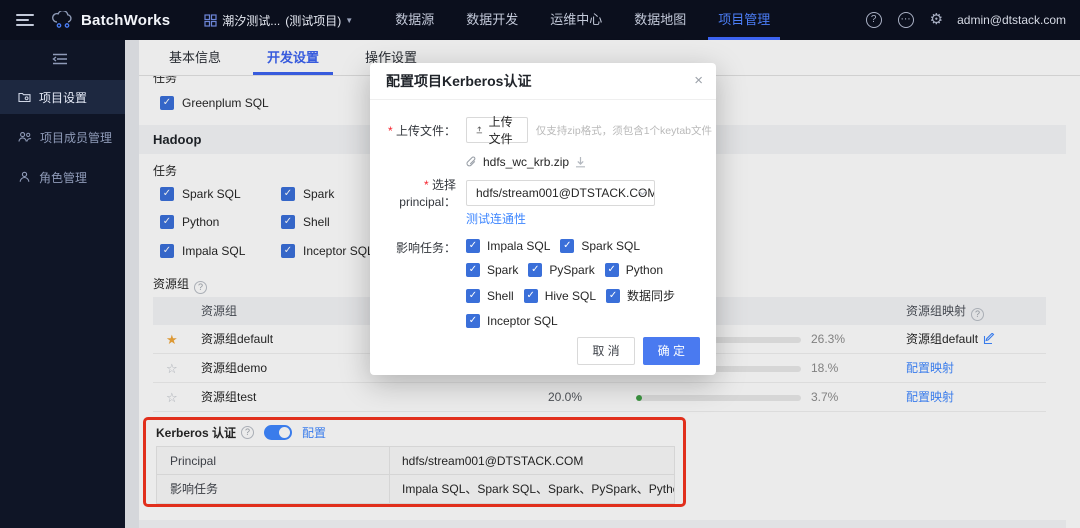 Image resolution: width=1080 pixels, height=528 pixels. I want to click on task-group-label: 任务, so click(165, 171).